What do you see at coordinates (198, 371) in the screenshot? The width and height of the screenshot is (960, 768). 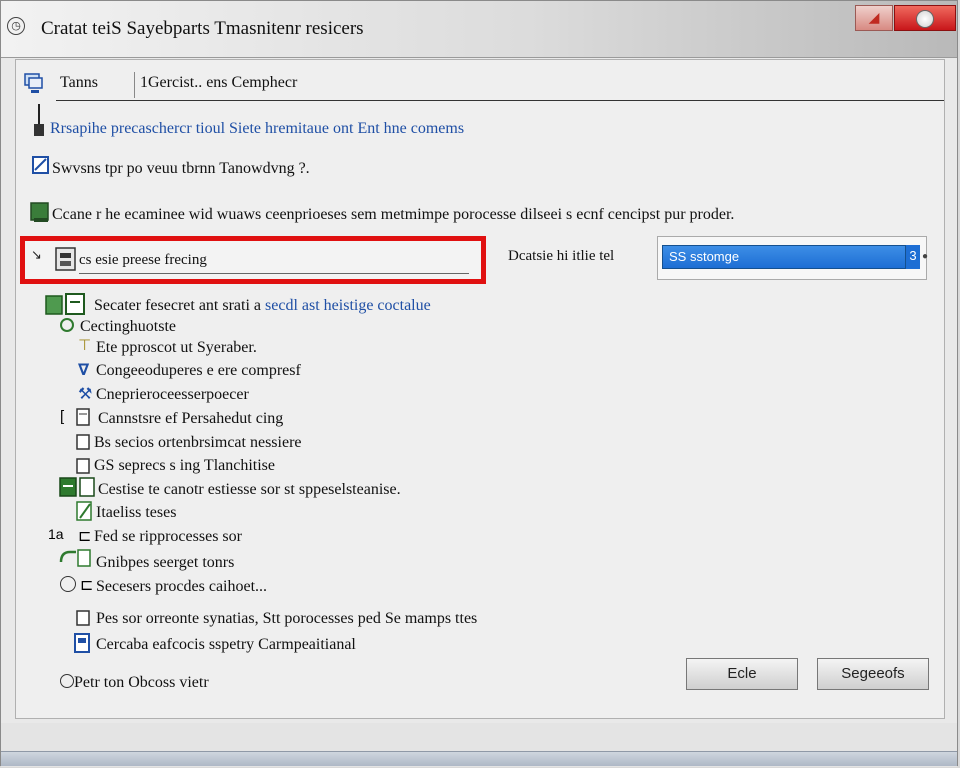 I see `tree-item: Congeeoduperes e ere compresf` at bounding box center [198, 371].